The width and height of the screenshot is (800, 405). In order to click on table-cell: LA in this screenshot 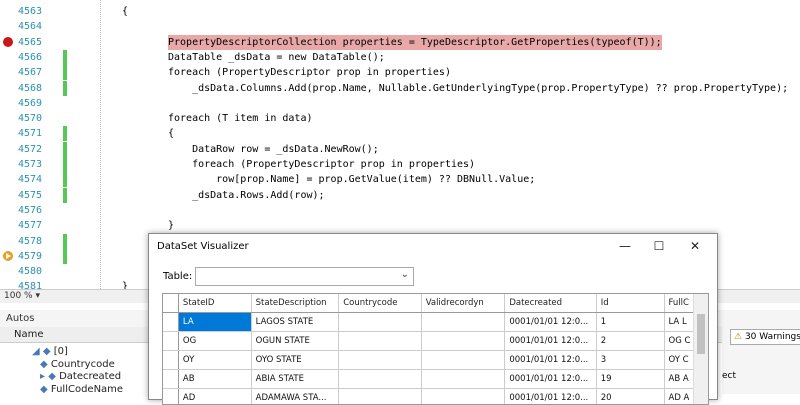, I will do `click(214, 322)`.